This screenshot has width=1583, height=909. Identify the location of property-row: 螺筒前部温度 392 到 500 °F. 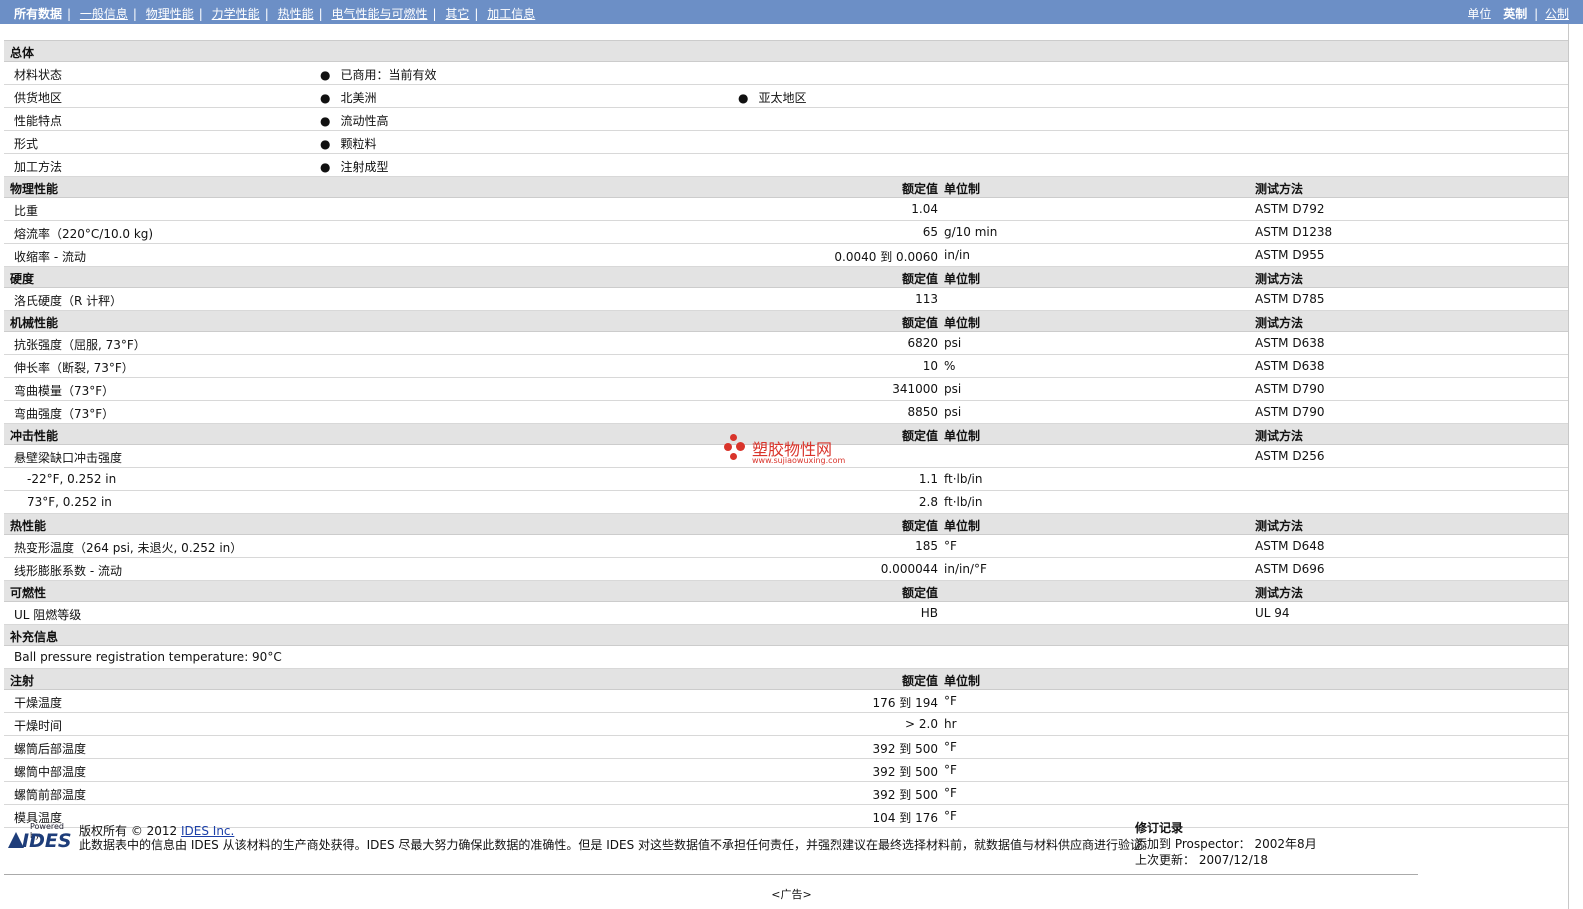
(786, 793).